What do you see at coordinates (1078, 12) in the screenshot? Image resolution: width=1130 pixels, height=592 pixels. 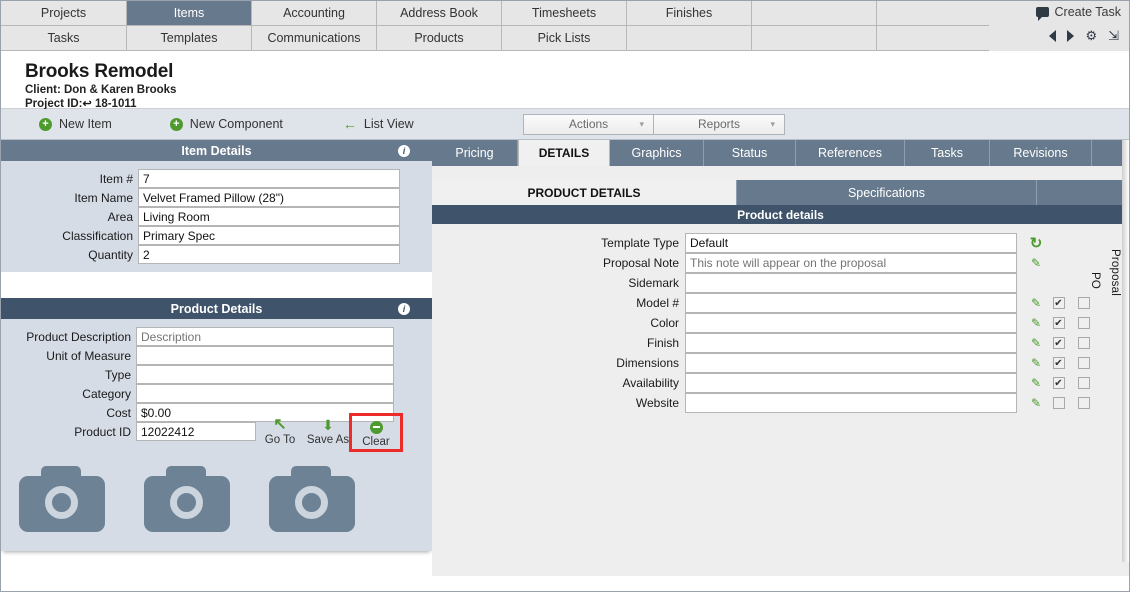 I see `create-task-button: Create Task` at bounding box center [1078, 12].